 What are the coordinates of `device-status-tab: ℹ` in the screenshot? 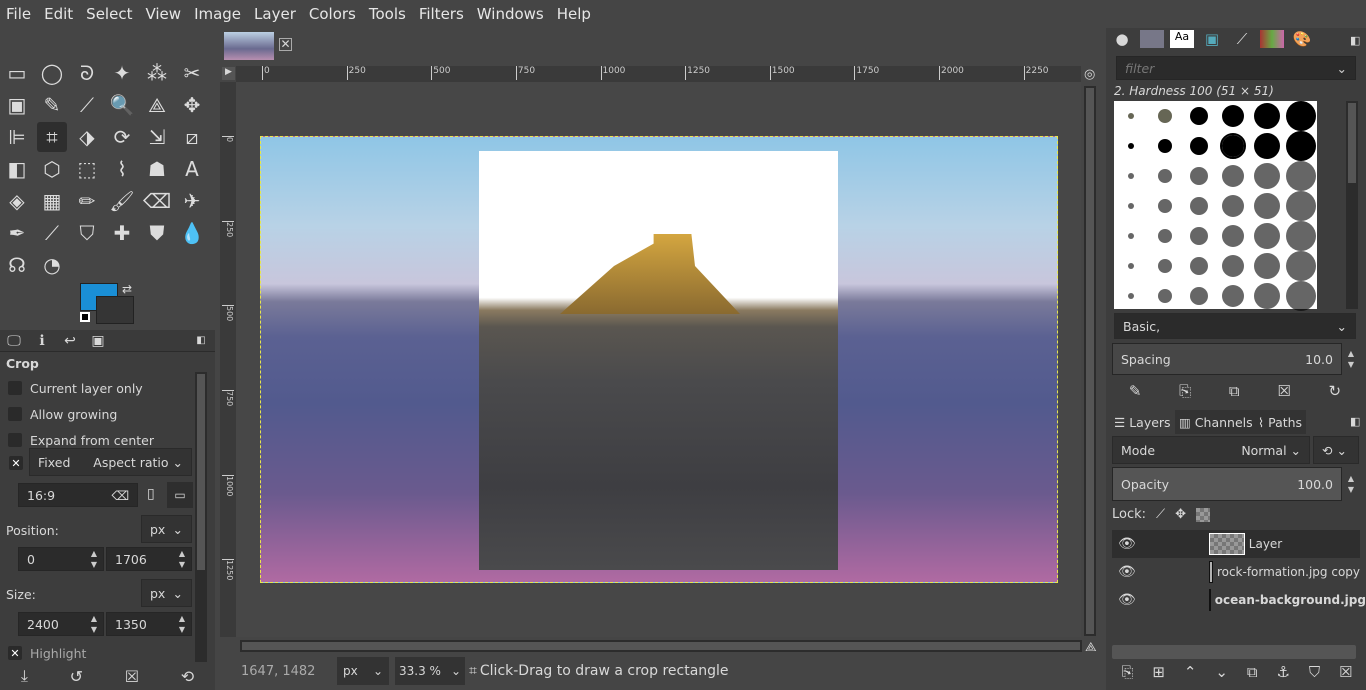 It's located at (42, 340).